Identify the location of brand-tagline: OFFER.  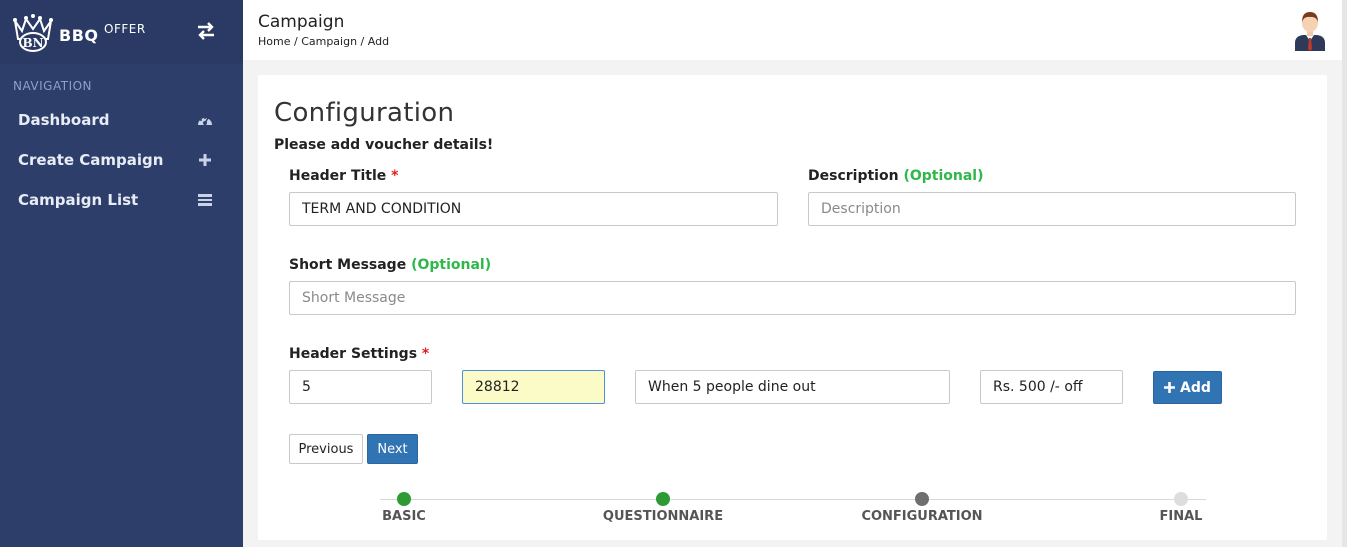
(125, 29).